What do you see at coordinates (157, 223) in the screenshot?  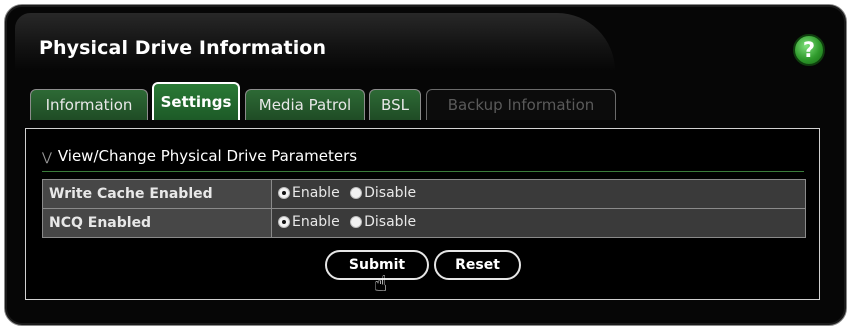 I see `param-label: NCQ Enabled` at bounding box center [157, 223].